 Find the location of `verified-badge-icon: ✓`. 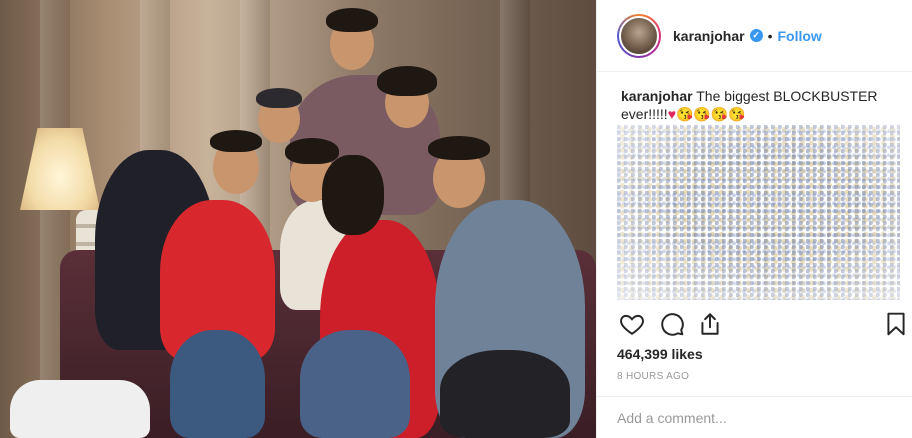

verified-badge-icon: ✓ is located at coordinates (756, 35).